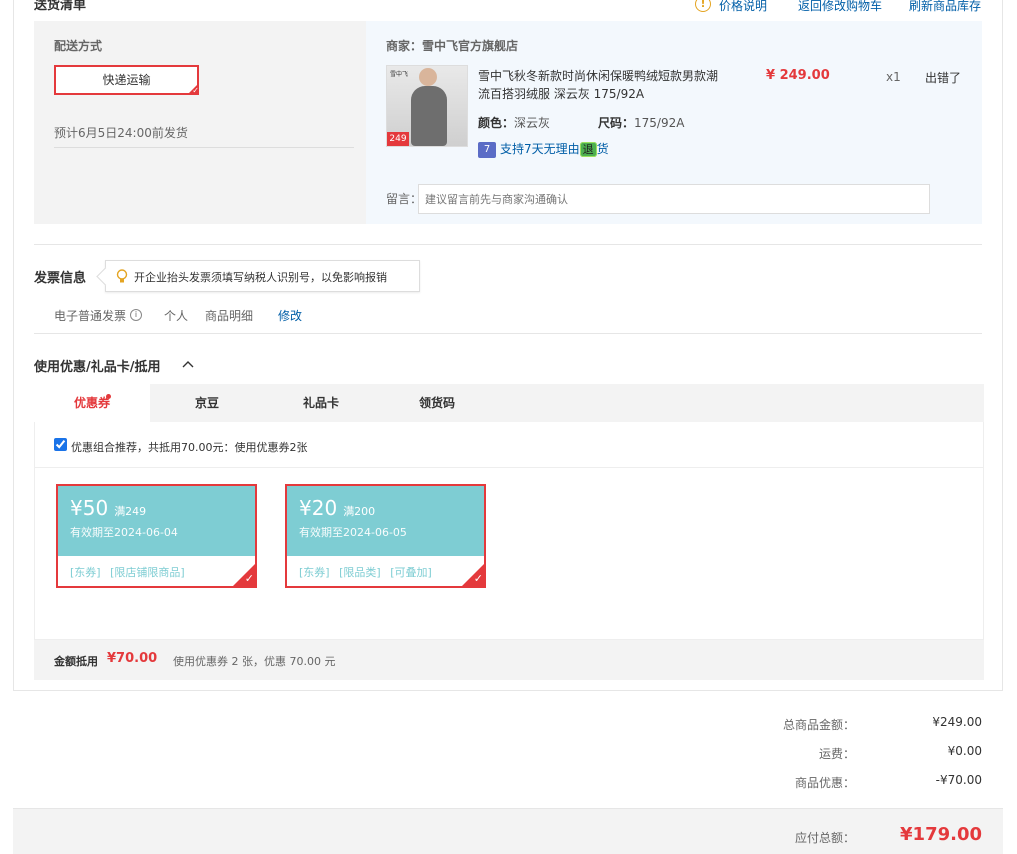  I want to click on return-highlight: 退, so click(588, 149).